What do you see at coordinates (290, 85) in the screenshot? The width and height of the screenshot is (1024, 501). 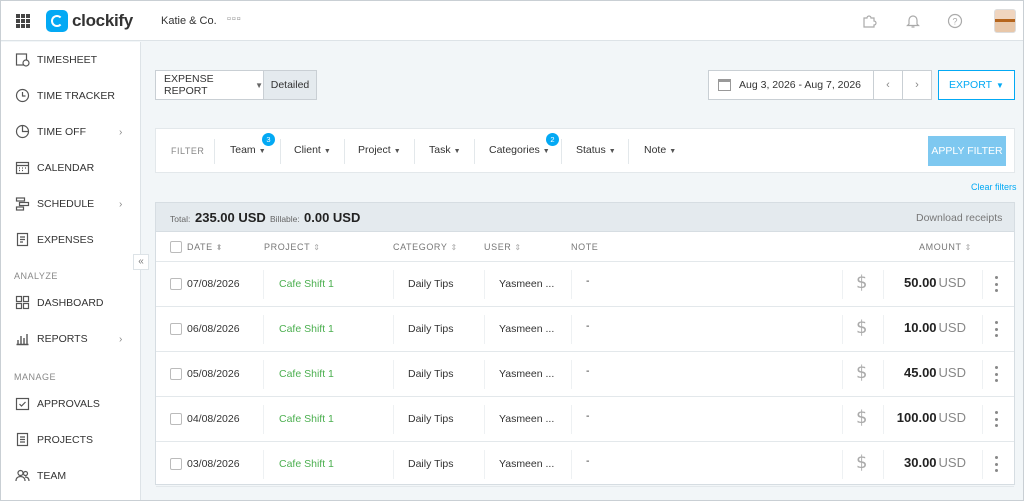 I see `detailed-view-button: Detailed` at bounding box center [290, 85].